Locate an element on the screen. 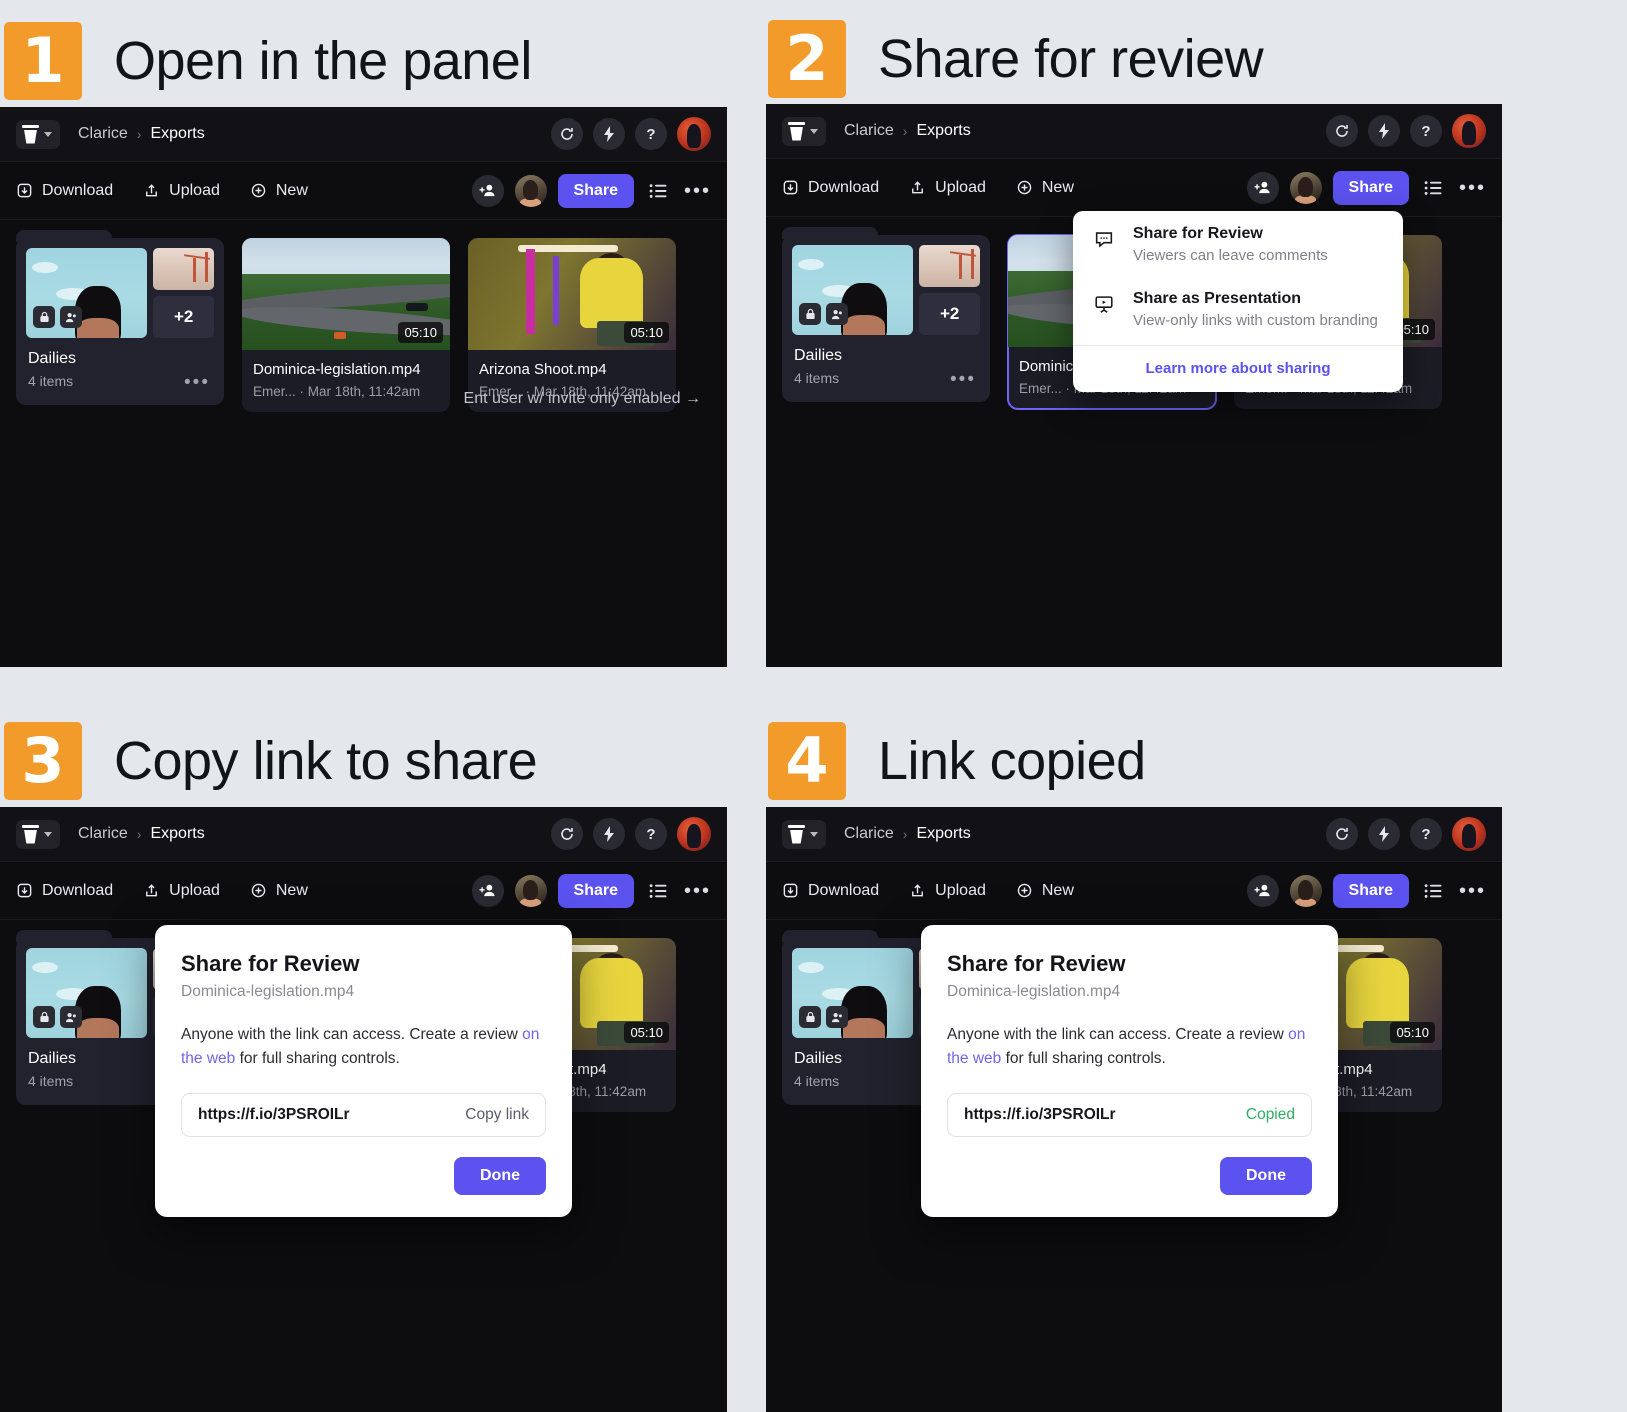 The height and width of the screenshot is (1412, 1627). app-toolbar: Download Upload New Share ••• is located at coordinates (363, 191).